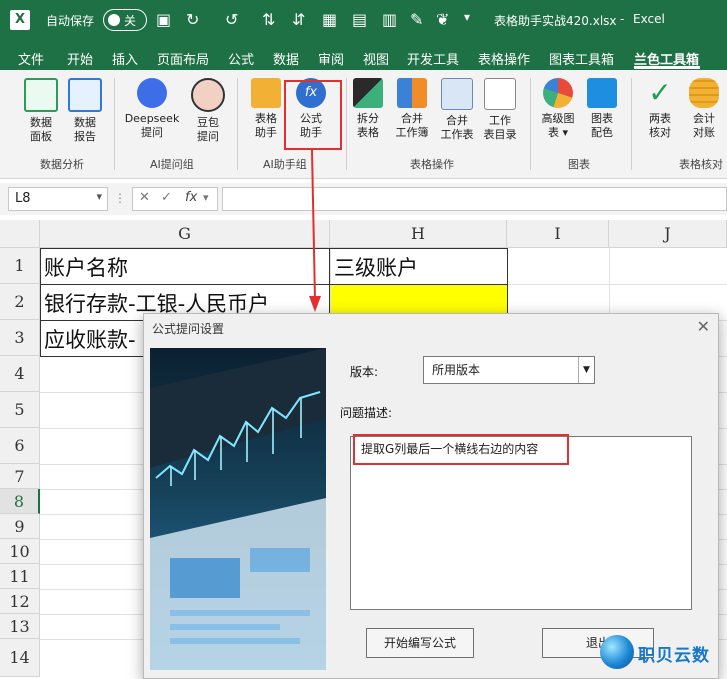 The width and height of the screenshot is (727, 679). What do you see at coordinates (152, 109) in the screenshot?
I see `deepseek-ask-button: Deepseek 提问` at bounding box center [152, 109].